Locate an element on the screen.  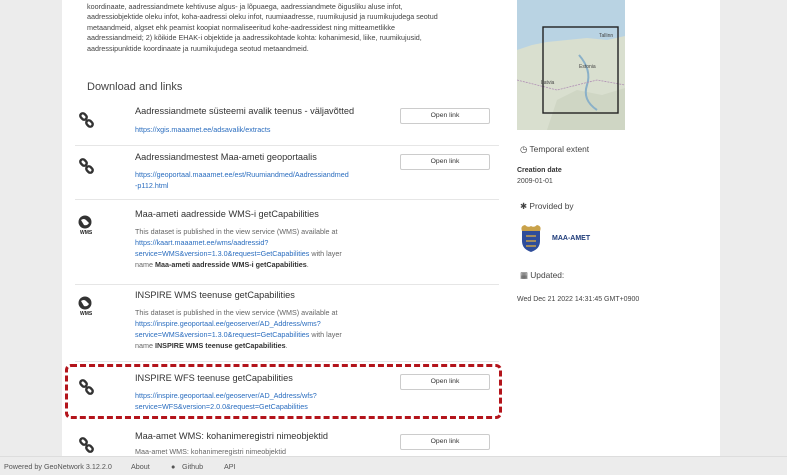
temporal-extent-heading: ◷ Temporal extent is located at coordinates (554, 149).